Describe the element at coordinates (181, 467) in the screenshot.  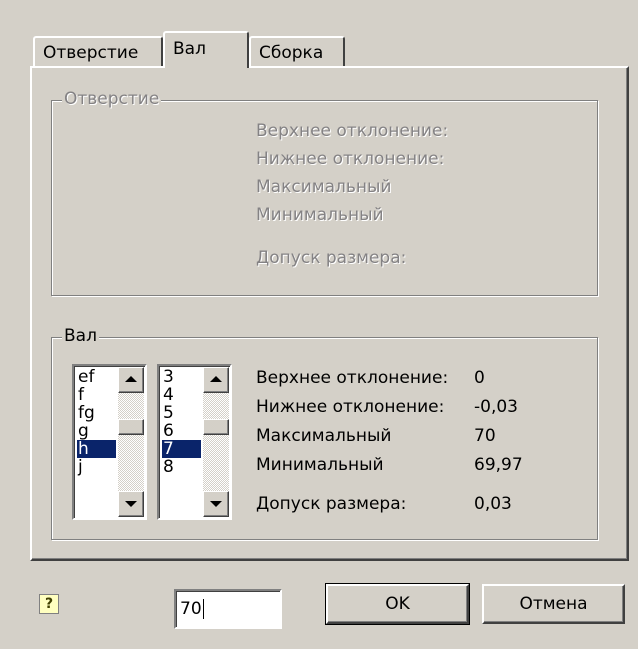
I see `list-item: 8` at that location.